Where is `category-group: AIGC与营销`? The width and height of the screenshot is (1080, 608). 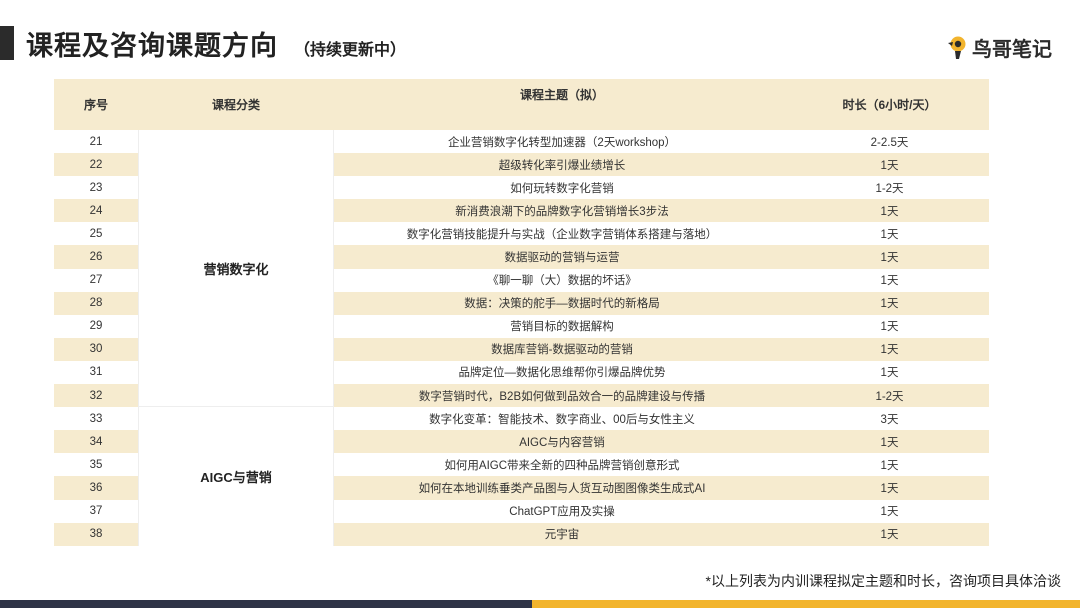
category-group: AIGC与营销 is located at coordinates (236, 476).